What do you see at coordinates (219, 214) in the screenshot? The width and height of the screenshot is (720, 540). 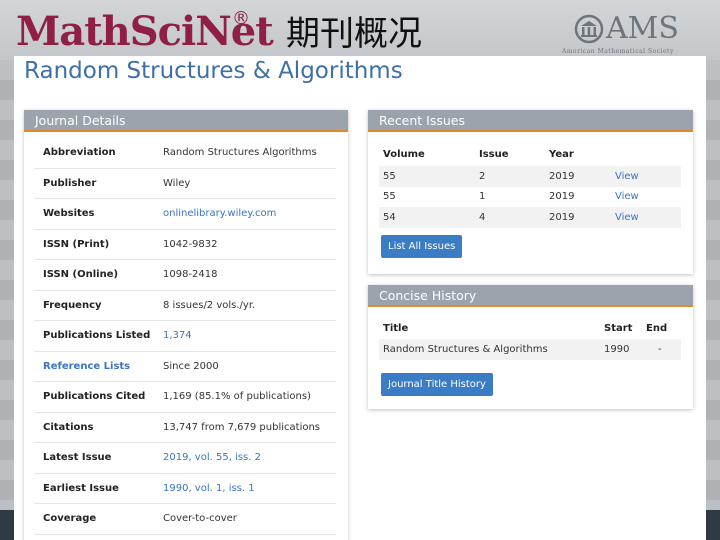 I see `detail-value: onlinelibrary.wiley.com` at bounding box center [219, 214].